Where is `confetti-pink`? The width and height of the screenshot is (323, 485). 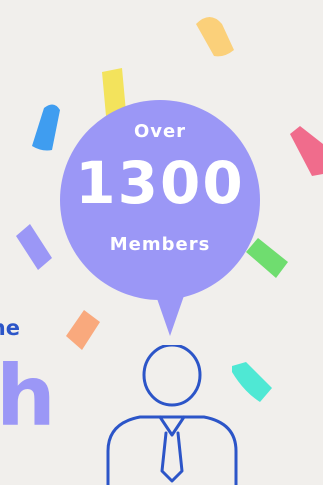 confetti-pink is located at coordinates (306, 151).